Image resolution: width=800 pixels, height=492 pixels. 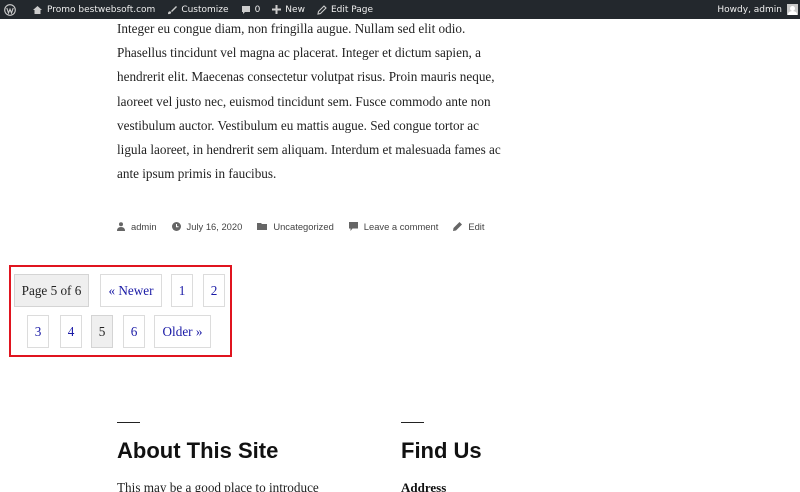 I want to click on wordpress-logo-menu, so click(x=13, y=9).